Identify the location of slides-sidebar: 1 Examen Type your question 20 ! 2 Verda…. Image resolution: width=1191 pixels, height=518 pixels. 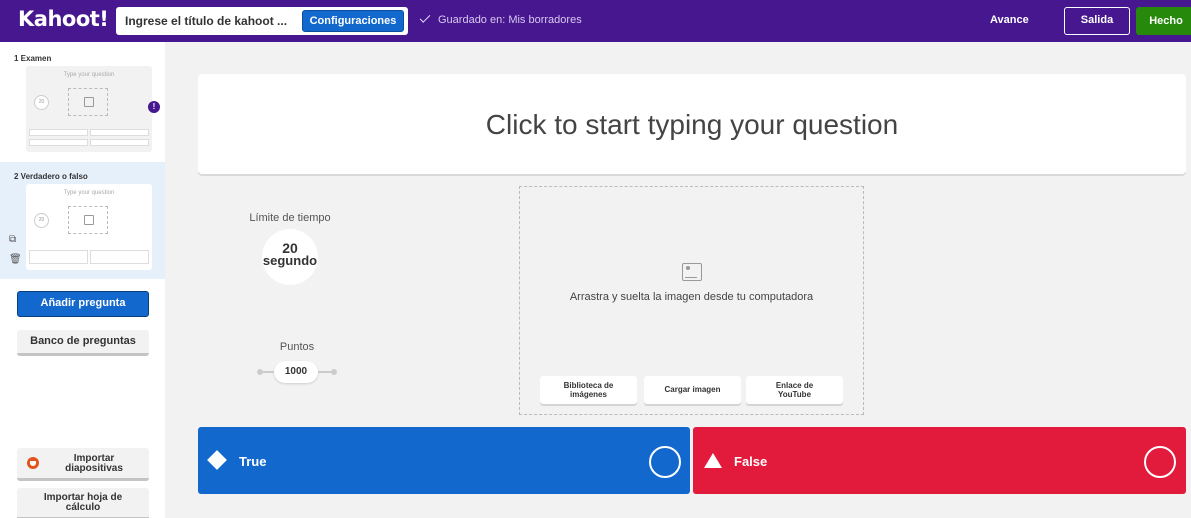
(82, 280).